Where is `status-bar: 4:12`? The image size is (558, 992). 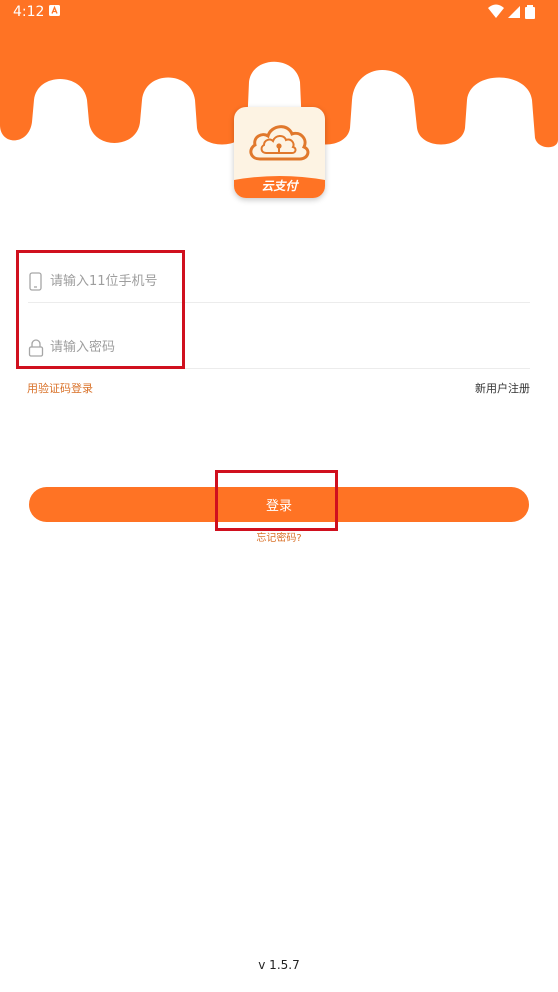
status-bar: 4:12 is located at coordinates (279, 12).